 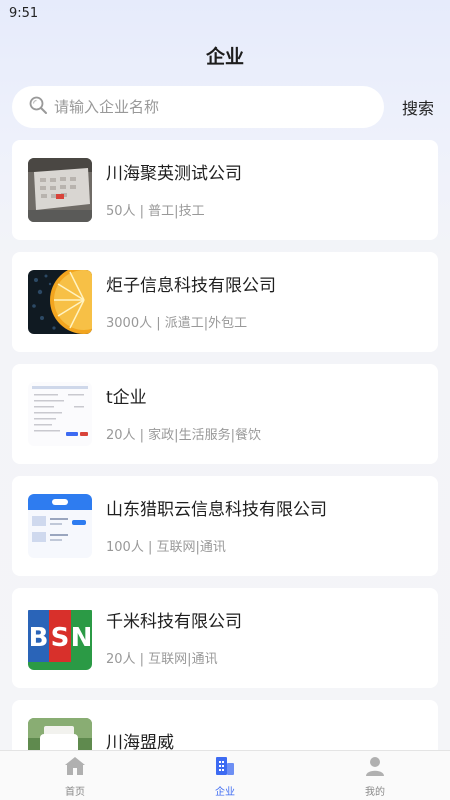 What do you see at coordinates (216, 509) in the screenshot?
I see `company-name: 山东猎职云信息科技有限公司` at bounding box center [216, 509].